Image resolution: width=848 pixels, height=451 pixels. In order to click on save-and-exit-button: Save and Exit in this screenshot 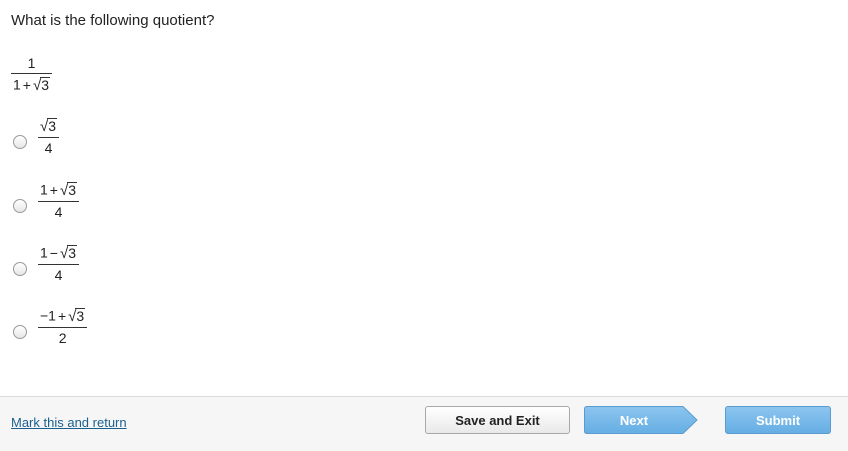, I will do `click(497, 420)`.